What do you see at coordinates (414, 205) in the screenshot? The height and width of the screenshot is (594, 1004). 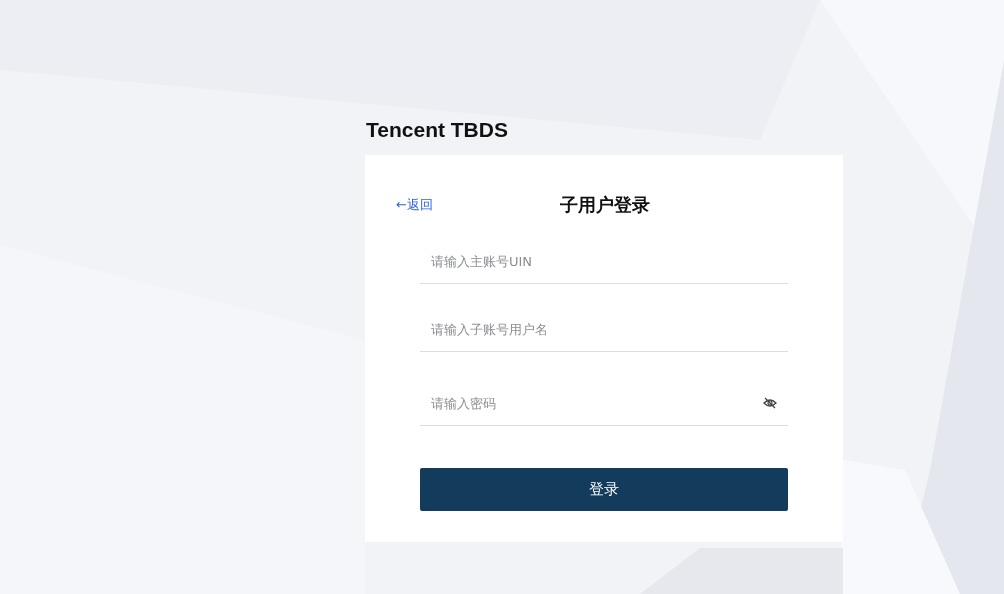 I see `back-link: ←返回` at bounding box center [414, 205].